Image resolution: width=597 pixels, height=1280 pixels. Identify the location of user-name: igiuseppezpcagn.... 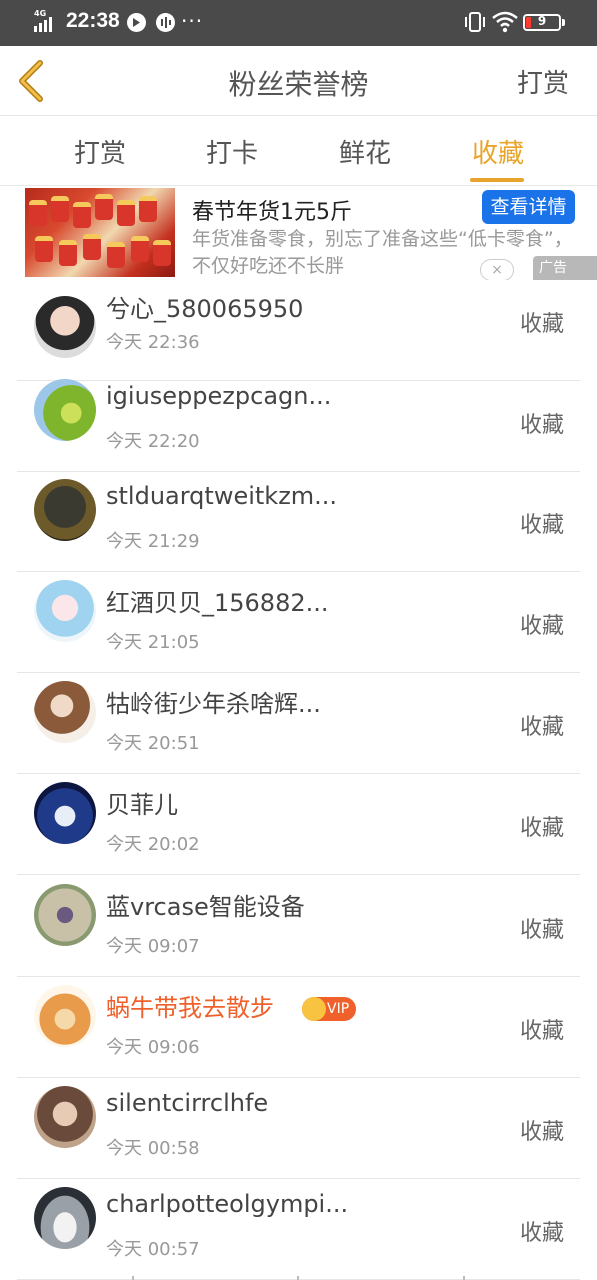
(218, 396).